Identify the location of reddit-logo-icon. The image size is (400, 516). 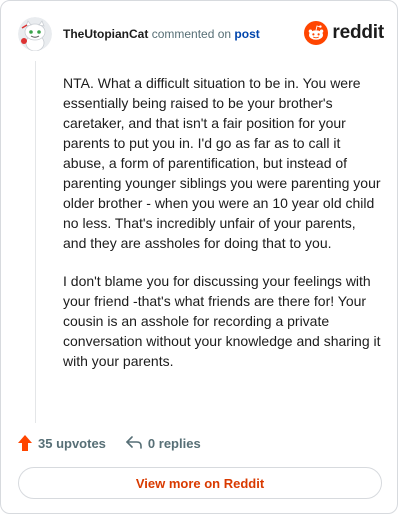
(316, 33).